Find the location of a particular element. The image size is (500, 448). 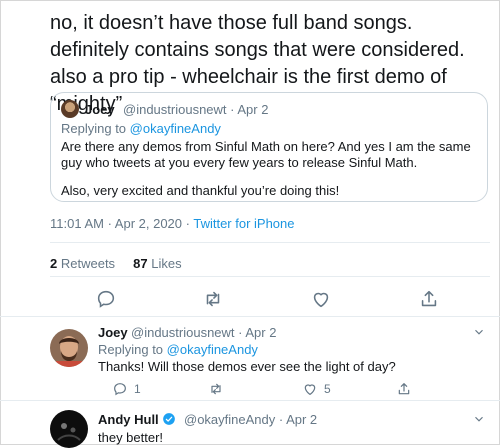

reply-button: 1 is located at coordinates (126, 389).